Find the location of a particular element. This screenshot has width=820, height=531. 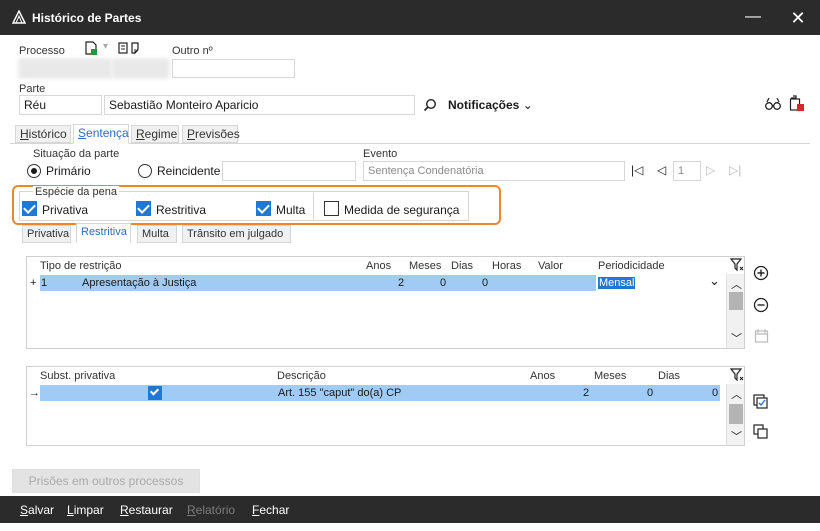

medida-seguranca-checkbox is located at coordinates (331, 208).